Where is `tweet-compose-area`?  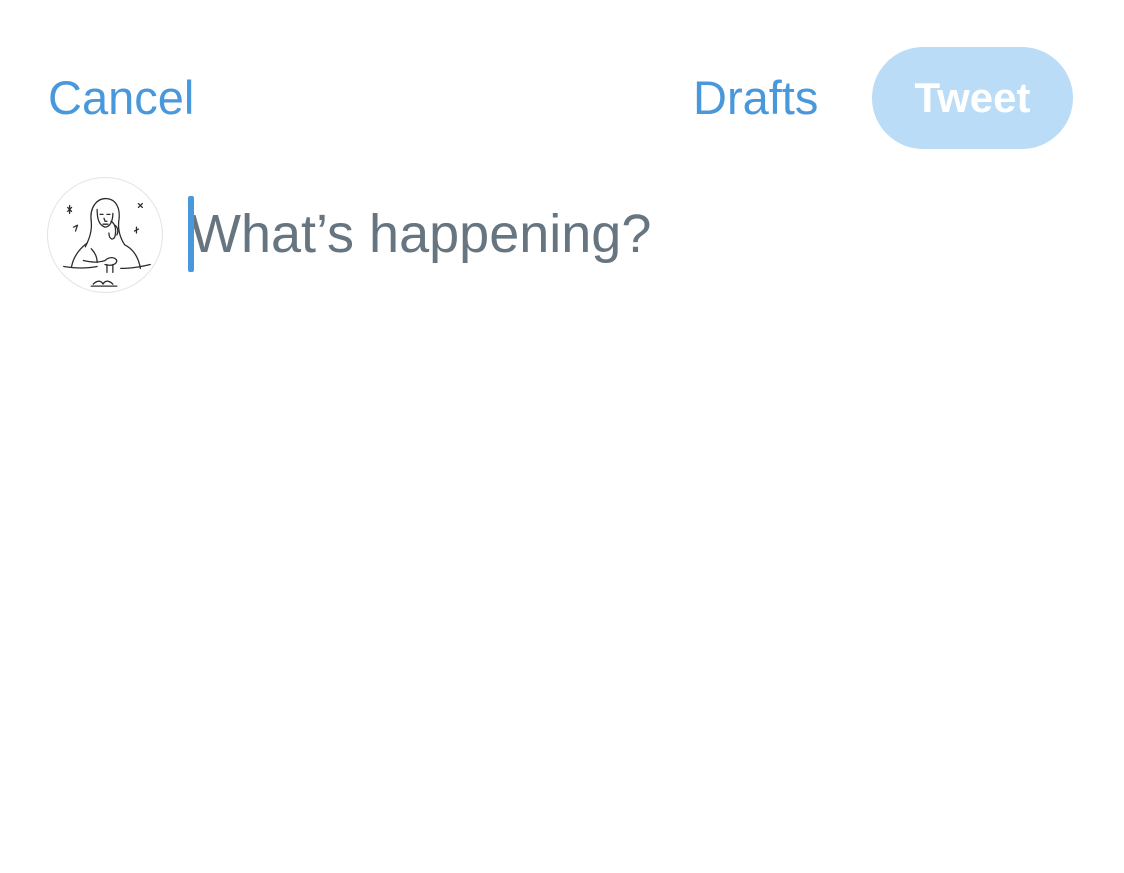
tweet-compose-area is located at coordinates (638, 236).